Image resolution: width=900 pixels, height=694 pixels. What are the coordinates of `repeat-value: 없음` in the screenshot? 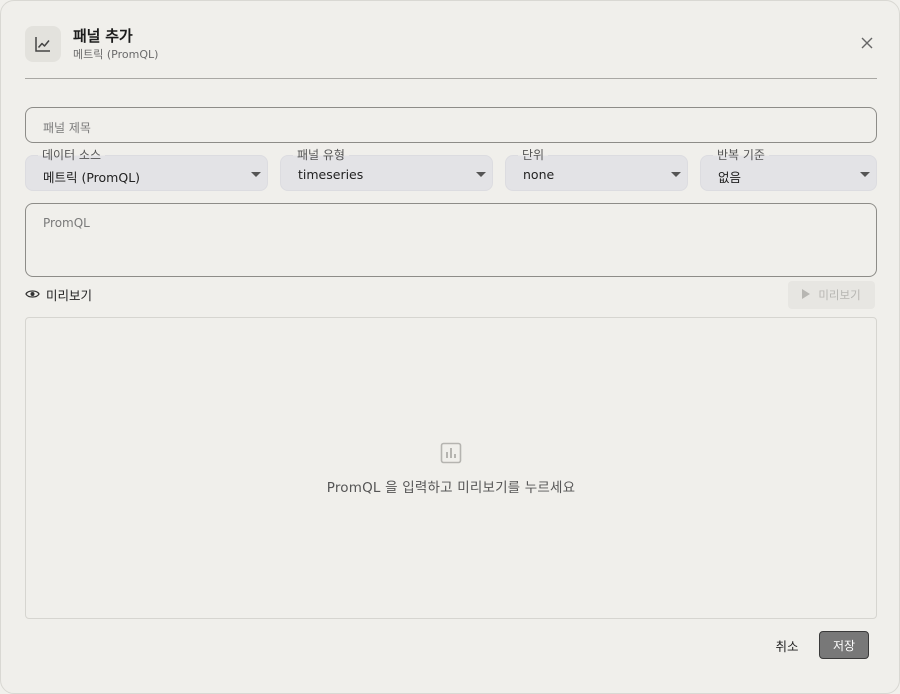 It's located at (730, 177).